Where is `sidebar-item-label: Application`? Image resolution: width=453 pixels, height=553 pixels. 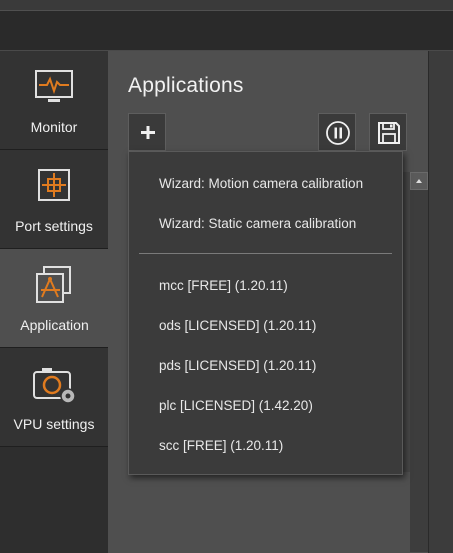
sidebar-item-label: Application is located at coordinates (54, 325).